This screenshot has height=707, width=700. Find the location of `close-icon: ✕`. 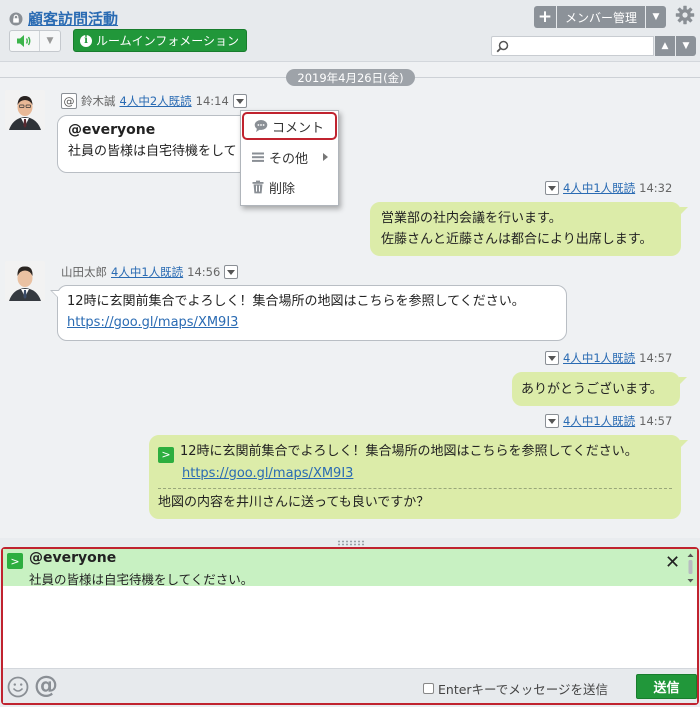

close-icon: ✕ is located at coordinates (672, 562).